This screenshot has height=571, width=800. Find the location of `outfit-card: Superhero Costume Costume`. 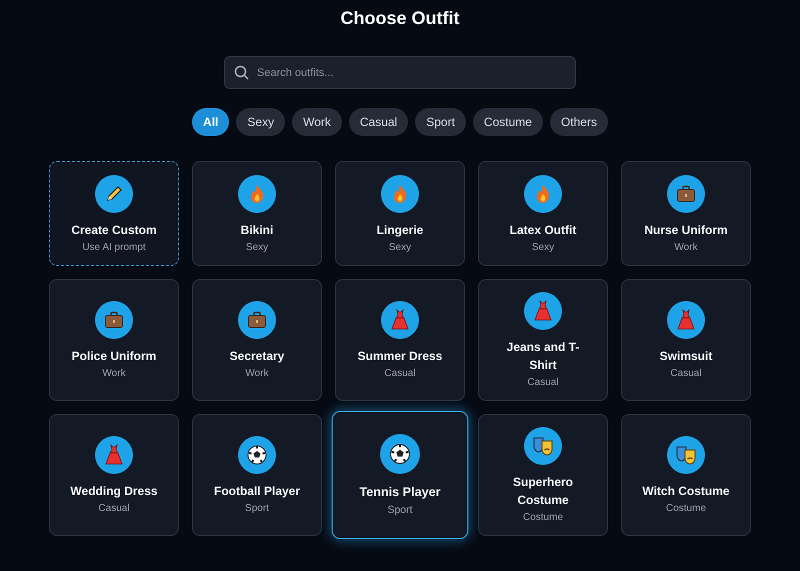

outfit-card: Superhero Costume Costume is located at coordinates (543, 475).